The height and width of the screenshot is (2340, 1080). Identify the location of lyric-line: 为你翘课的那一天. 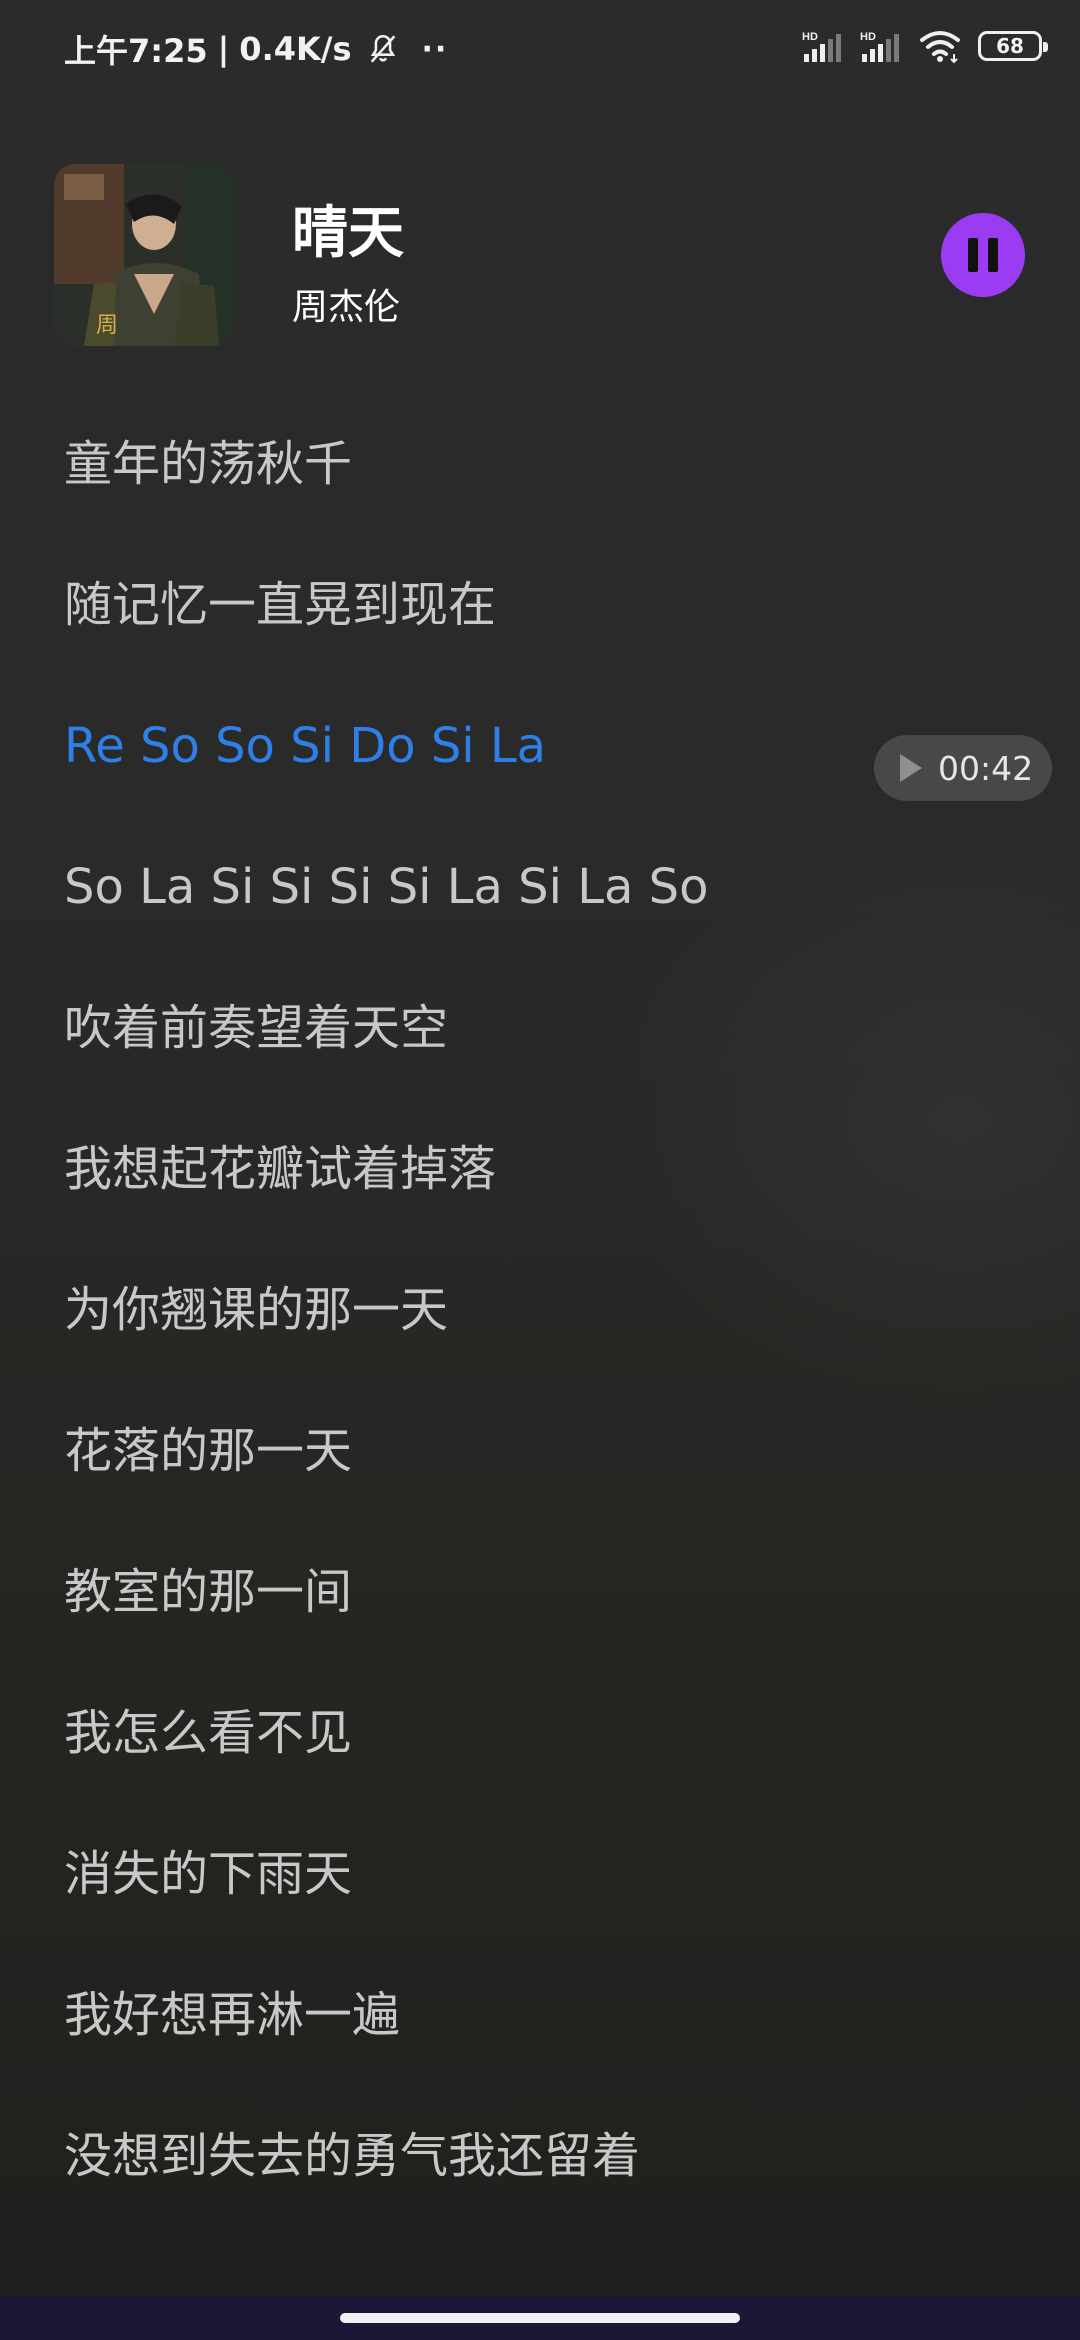
(544, 1356).